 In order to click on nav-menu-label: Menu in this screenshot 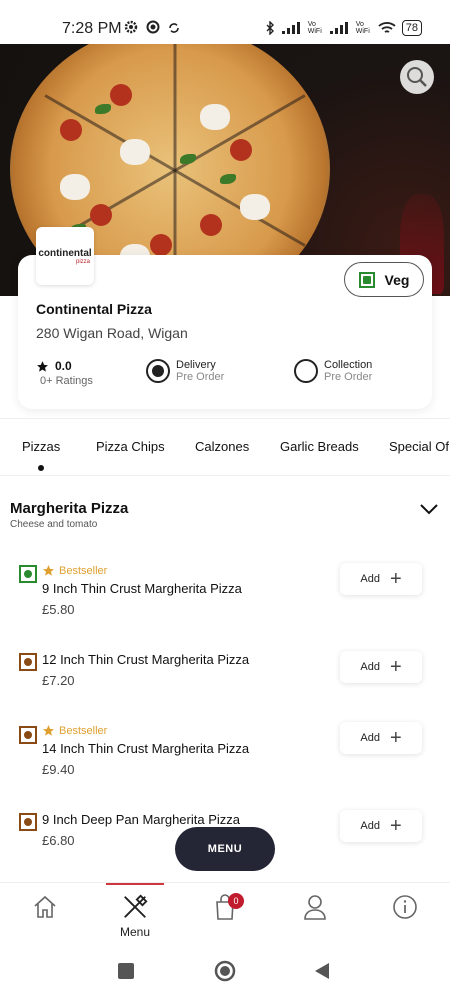, I will do `click(135, 932)`.